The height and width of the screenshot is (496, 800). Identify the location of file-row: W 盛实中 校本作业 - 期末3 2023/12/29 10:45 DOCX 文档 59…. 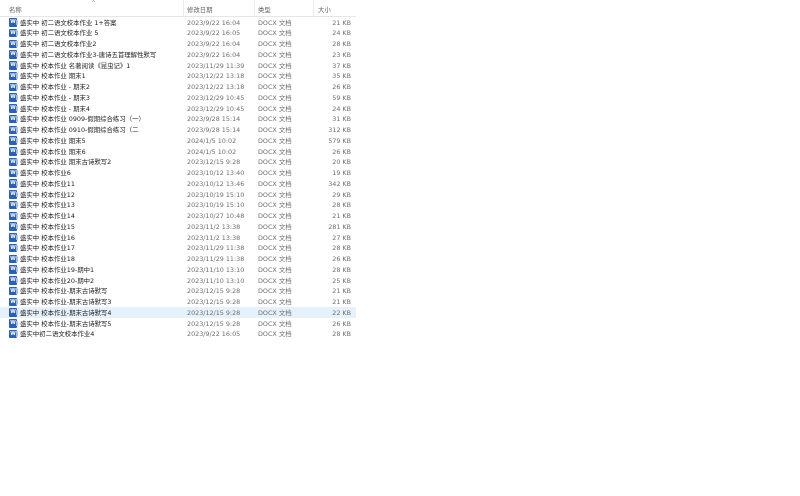
(178, 97).